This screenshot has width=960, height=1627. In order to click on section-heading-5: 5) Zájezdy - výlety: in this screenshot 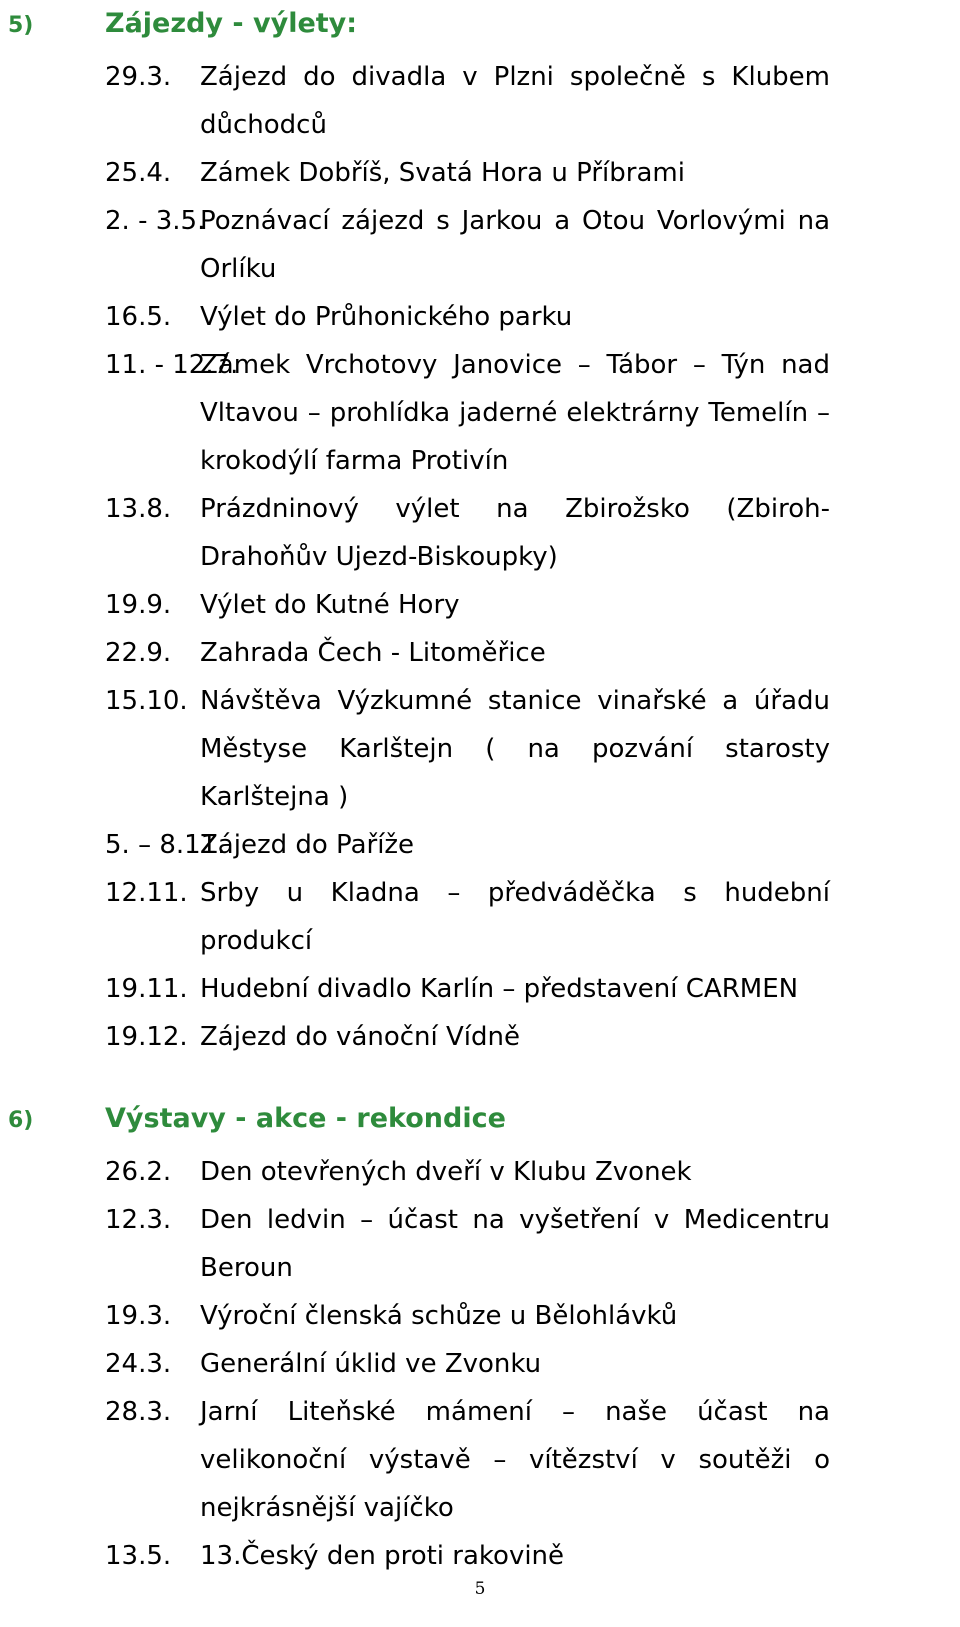, I will do `click(480, 19)`.